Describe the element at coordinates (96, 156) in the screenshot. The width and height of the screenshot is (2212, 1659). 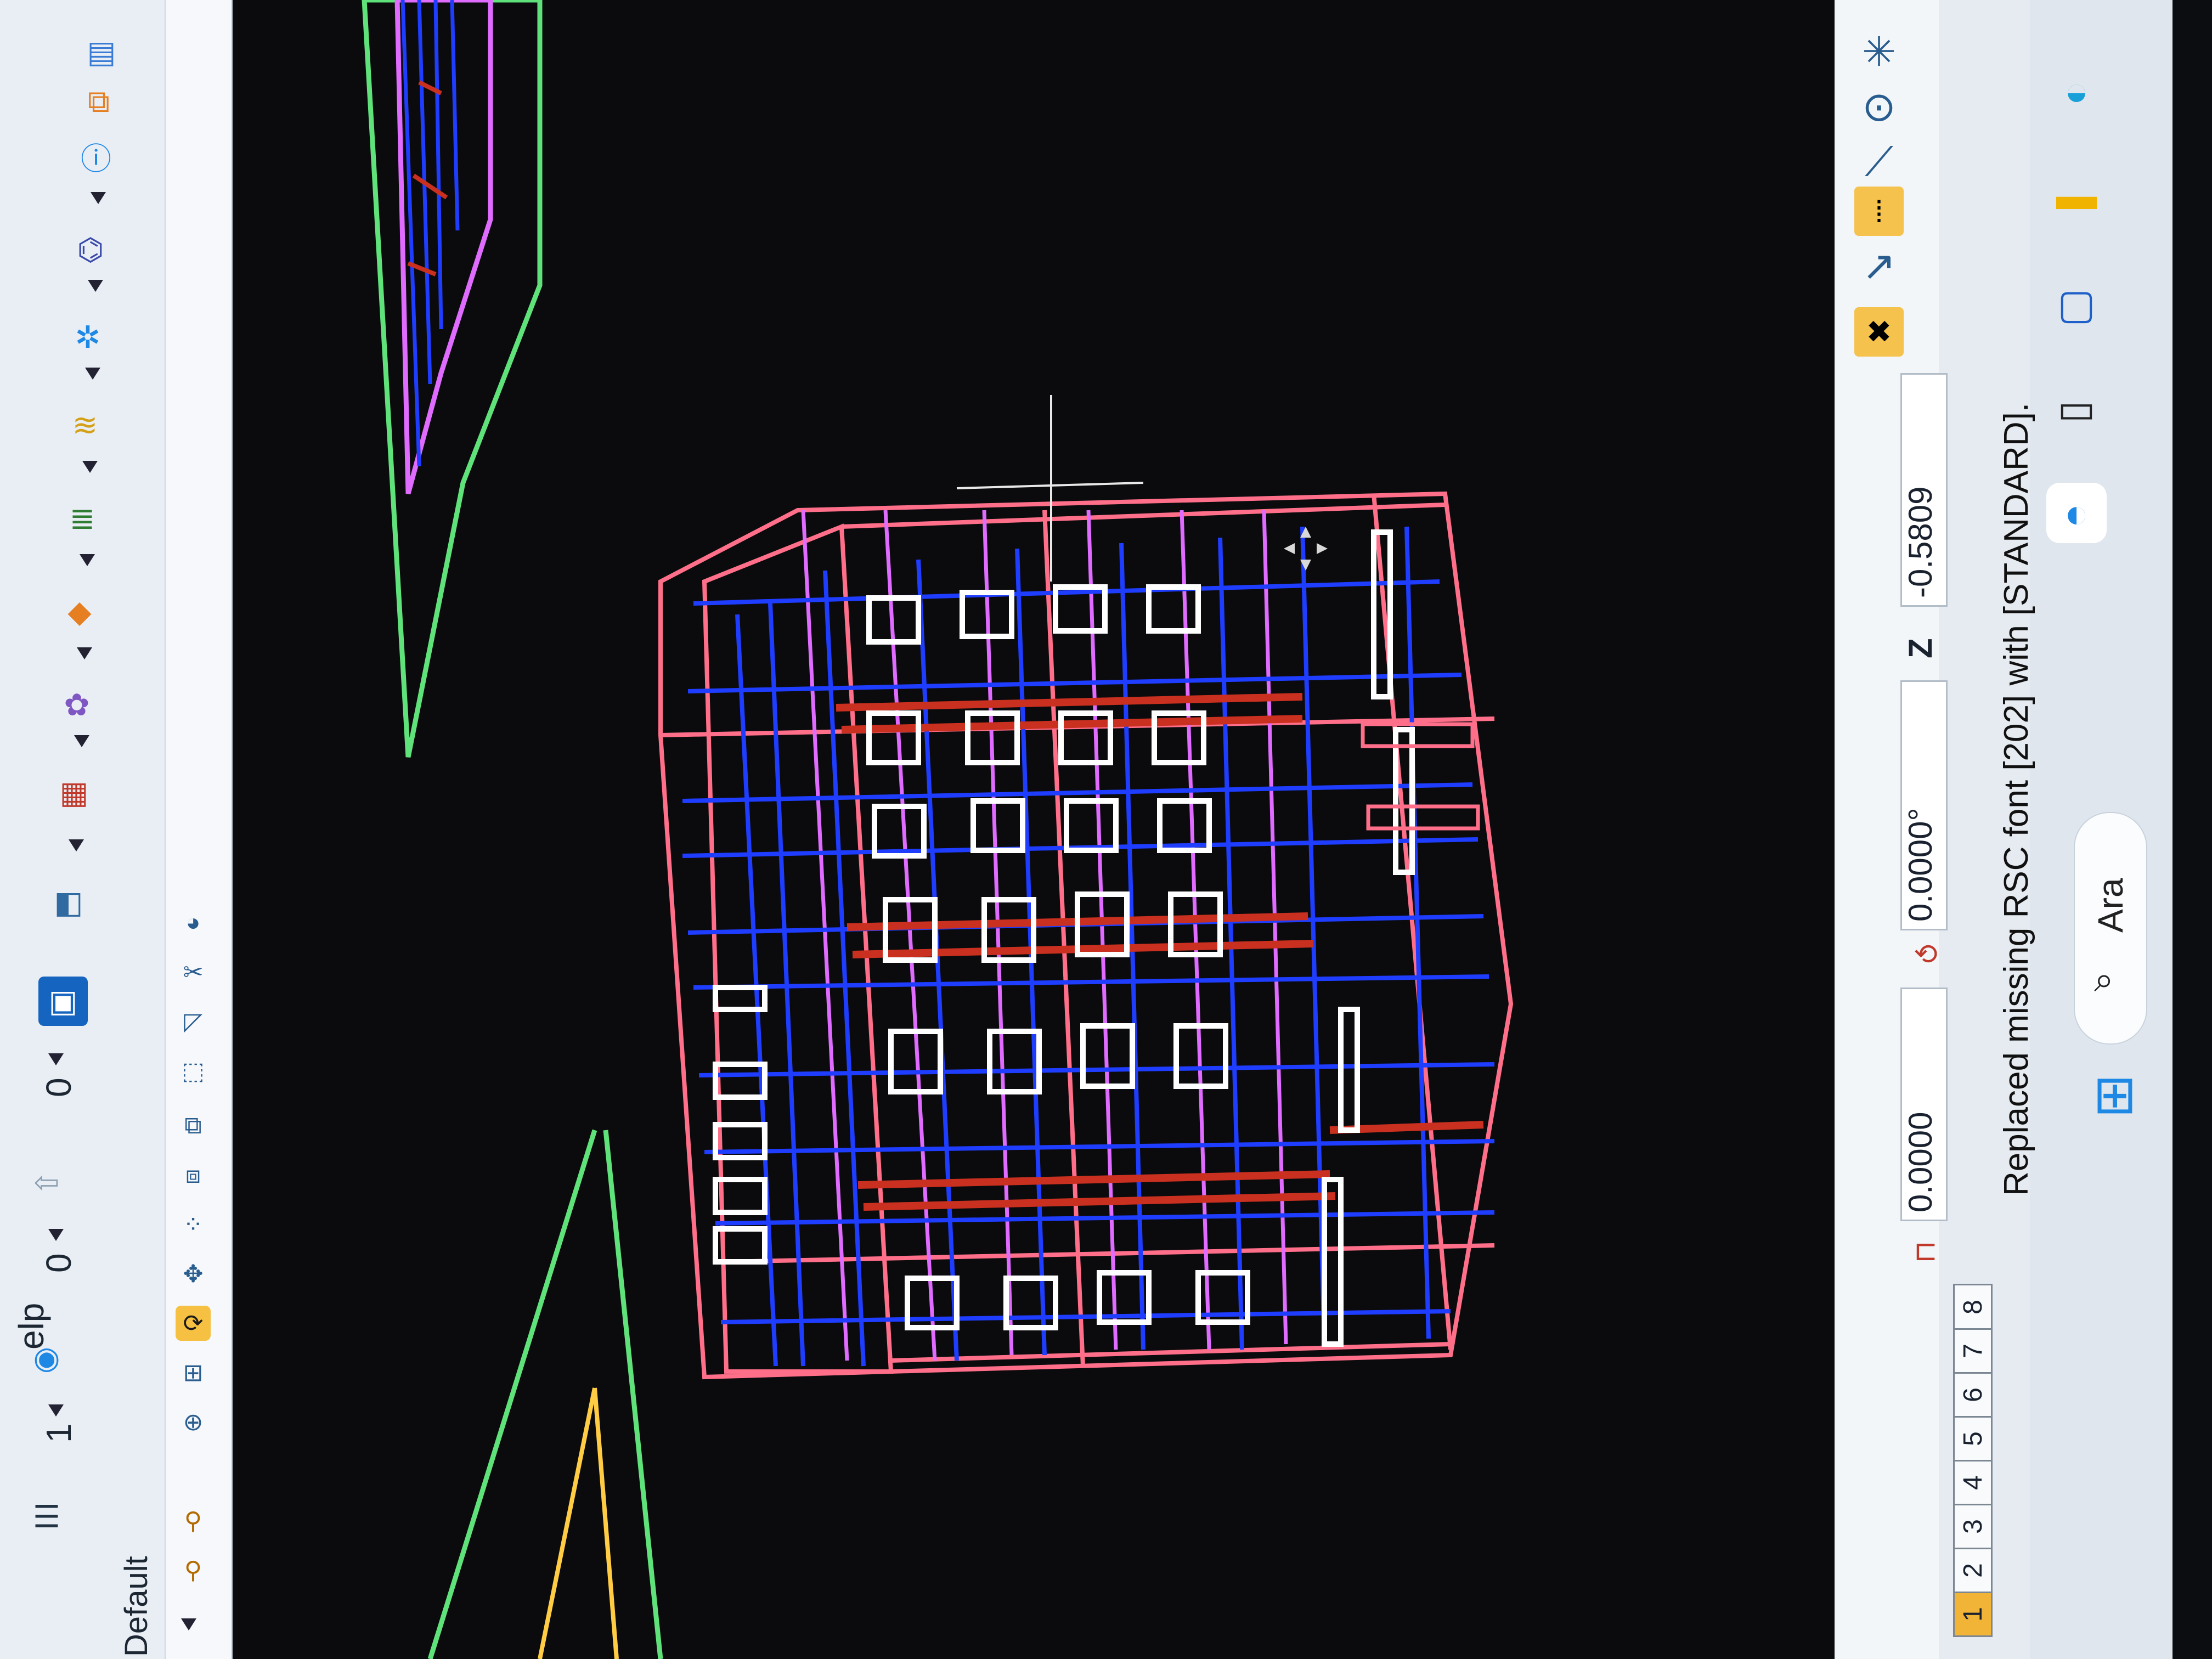
I see `info-icon: ⓘ` at that location.